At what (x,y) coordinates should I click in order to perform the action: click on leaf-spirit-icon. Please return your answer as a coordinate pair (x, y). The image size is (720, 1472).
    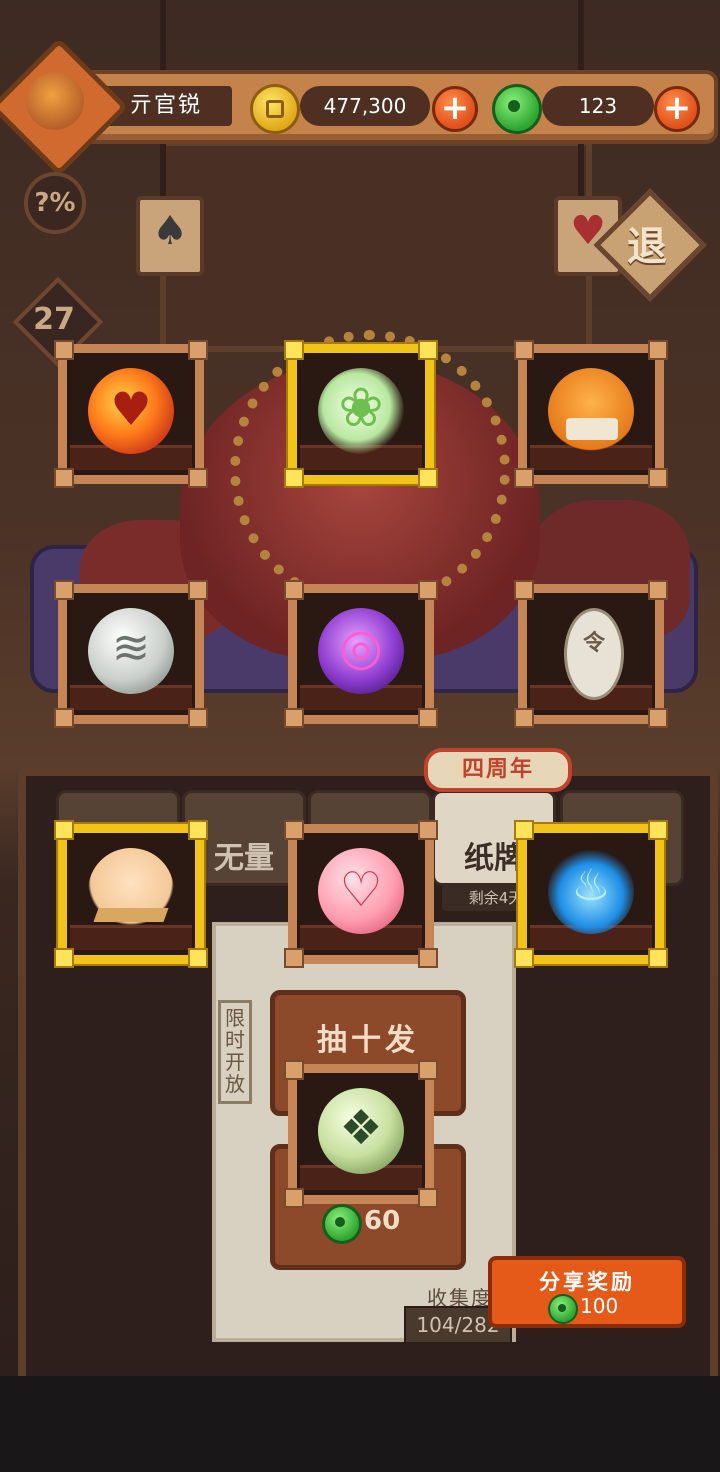
    Looking at the image, I should click on (361, 411).